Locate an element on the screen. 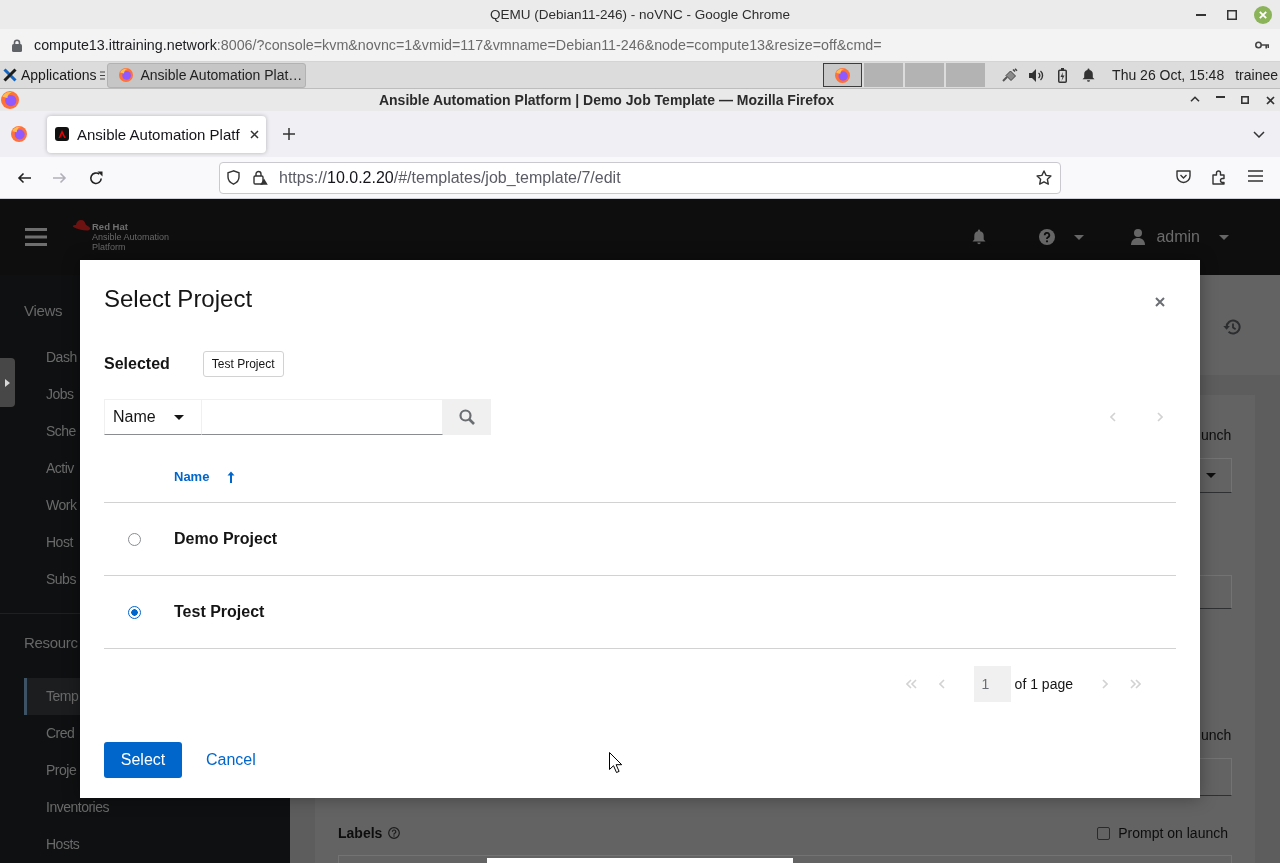  project-name: Demo Project is located at coordinates (226, 539).